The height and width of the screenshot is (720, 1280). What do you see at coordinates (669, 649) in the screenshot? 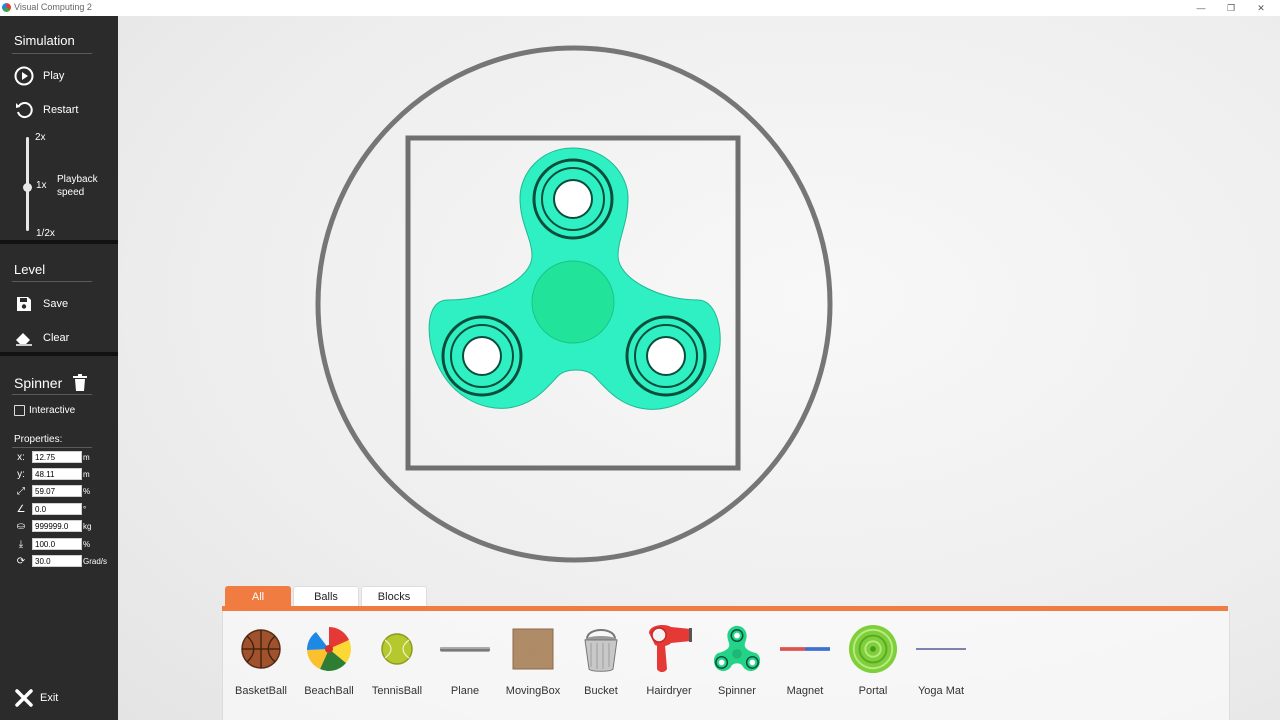
I see `hairdryer-icon` at bounding box center [669, 649].